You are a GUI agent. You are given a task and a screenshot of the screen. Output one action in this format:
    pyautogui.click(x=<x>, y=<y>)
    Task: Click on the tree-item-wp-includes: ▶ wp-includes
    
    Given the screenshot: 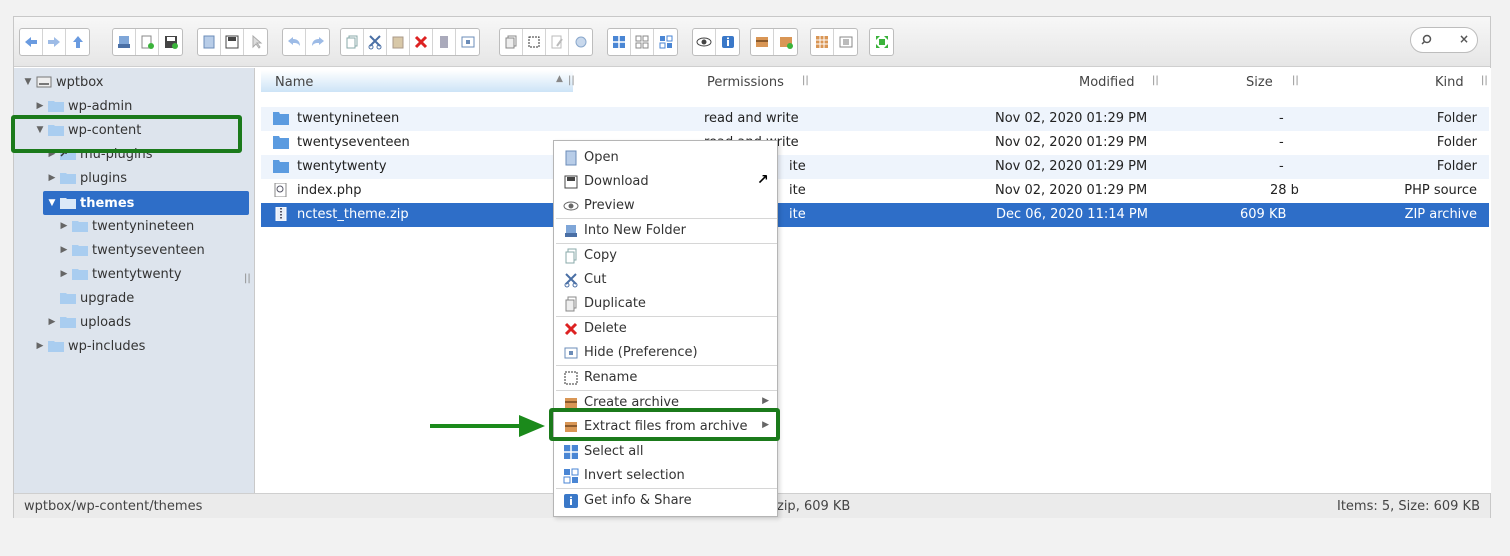 What is the action you would take?
    pyautogui.click(x=90, y=346)
    